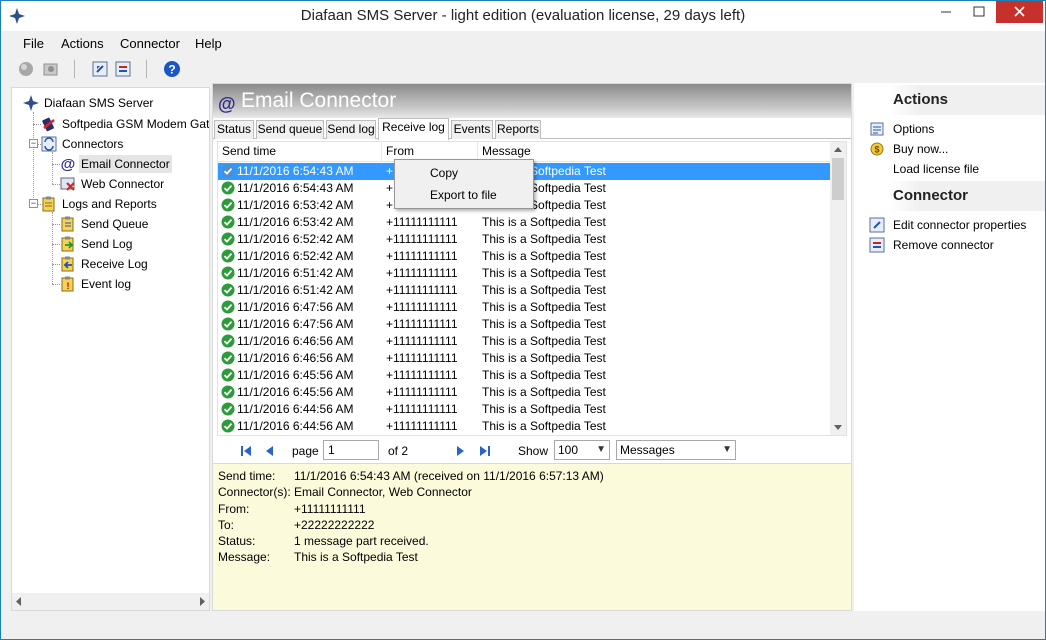 This screenshot has height=640, width=1046. Describe the element at coordinates (51, 69) in the screenshot. I see `settings-icon` at that location.